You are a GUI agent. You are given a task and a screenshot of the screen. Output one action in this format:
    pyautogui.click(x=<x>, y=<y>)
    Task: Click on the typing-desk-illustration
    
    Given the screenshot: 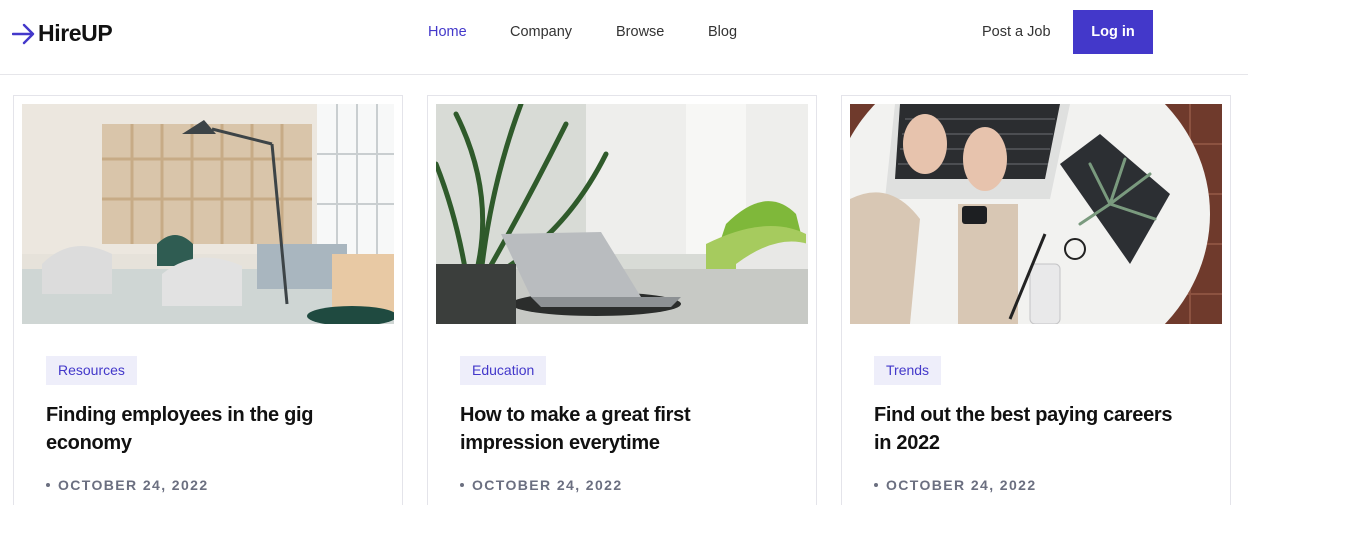 What is the action you would take?
    pyautogui.click(x=1036, y=214)
    